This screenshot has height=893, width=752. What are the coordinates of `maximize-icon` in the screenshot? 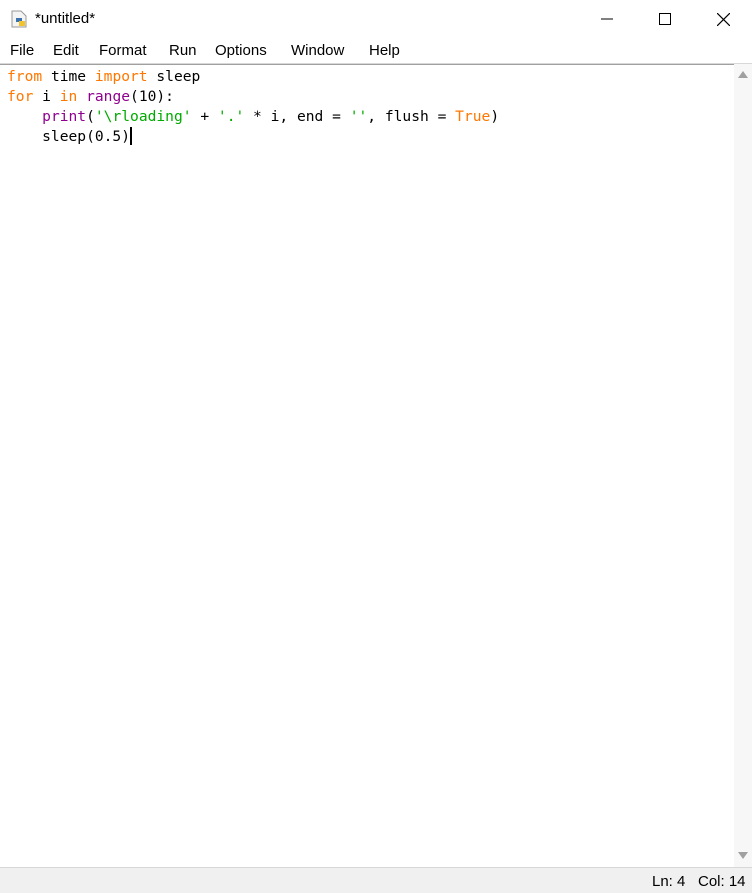 It's located at (665, 19).